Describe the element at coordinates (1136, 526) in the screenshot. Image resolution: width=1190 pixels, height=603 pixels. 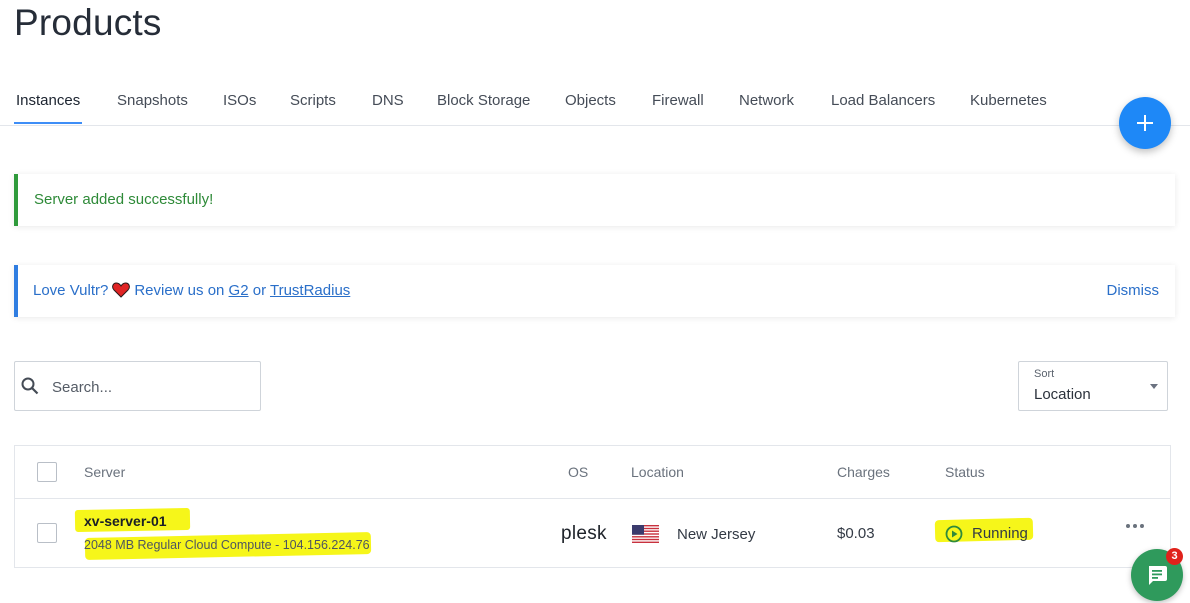
I see `more-options-icon` at that location.